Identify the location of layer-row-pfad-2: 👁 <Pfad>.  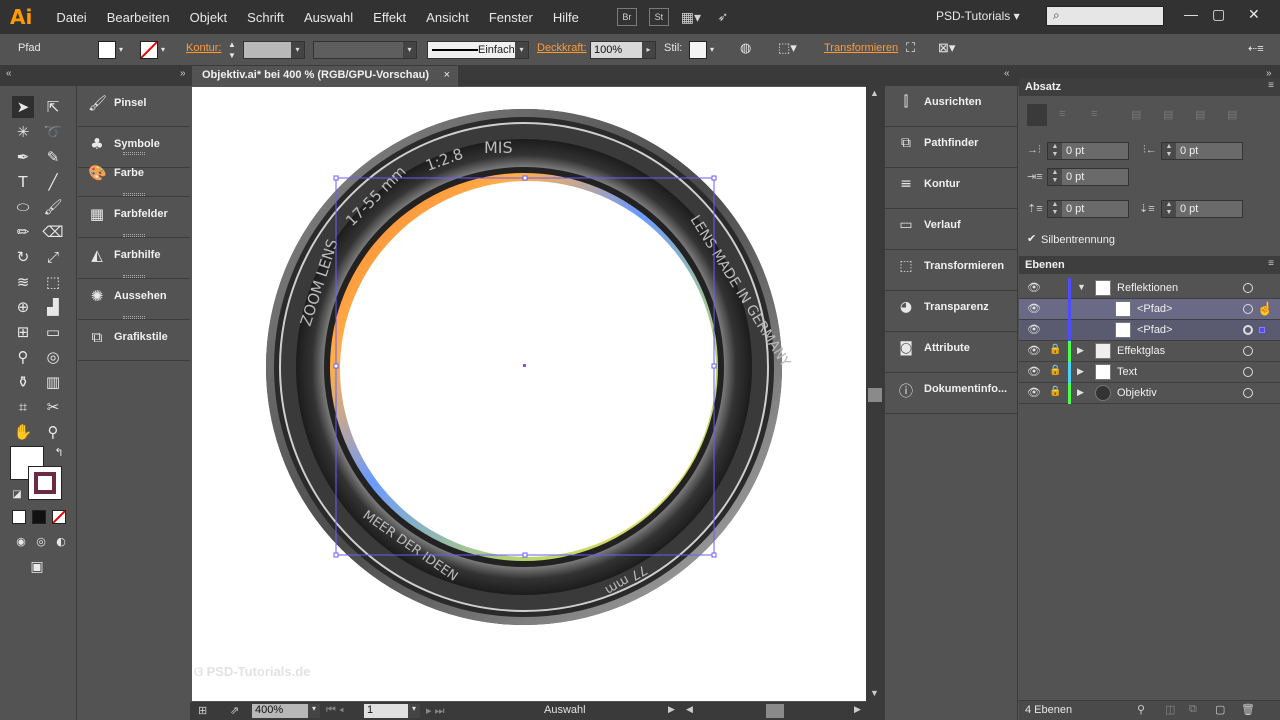
(1149, 330).